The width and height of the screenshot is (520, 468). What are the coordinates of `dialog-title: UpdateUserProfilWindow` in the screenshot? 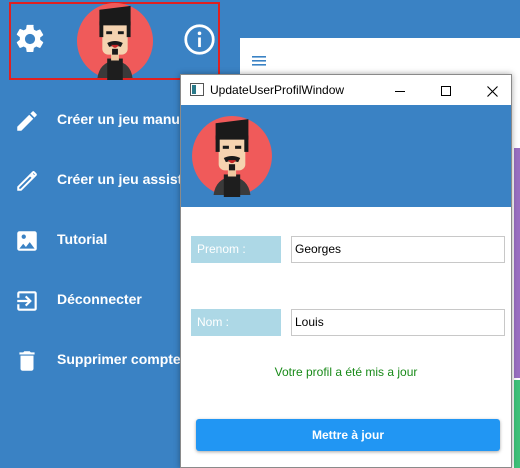 It's located at (277, 90).